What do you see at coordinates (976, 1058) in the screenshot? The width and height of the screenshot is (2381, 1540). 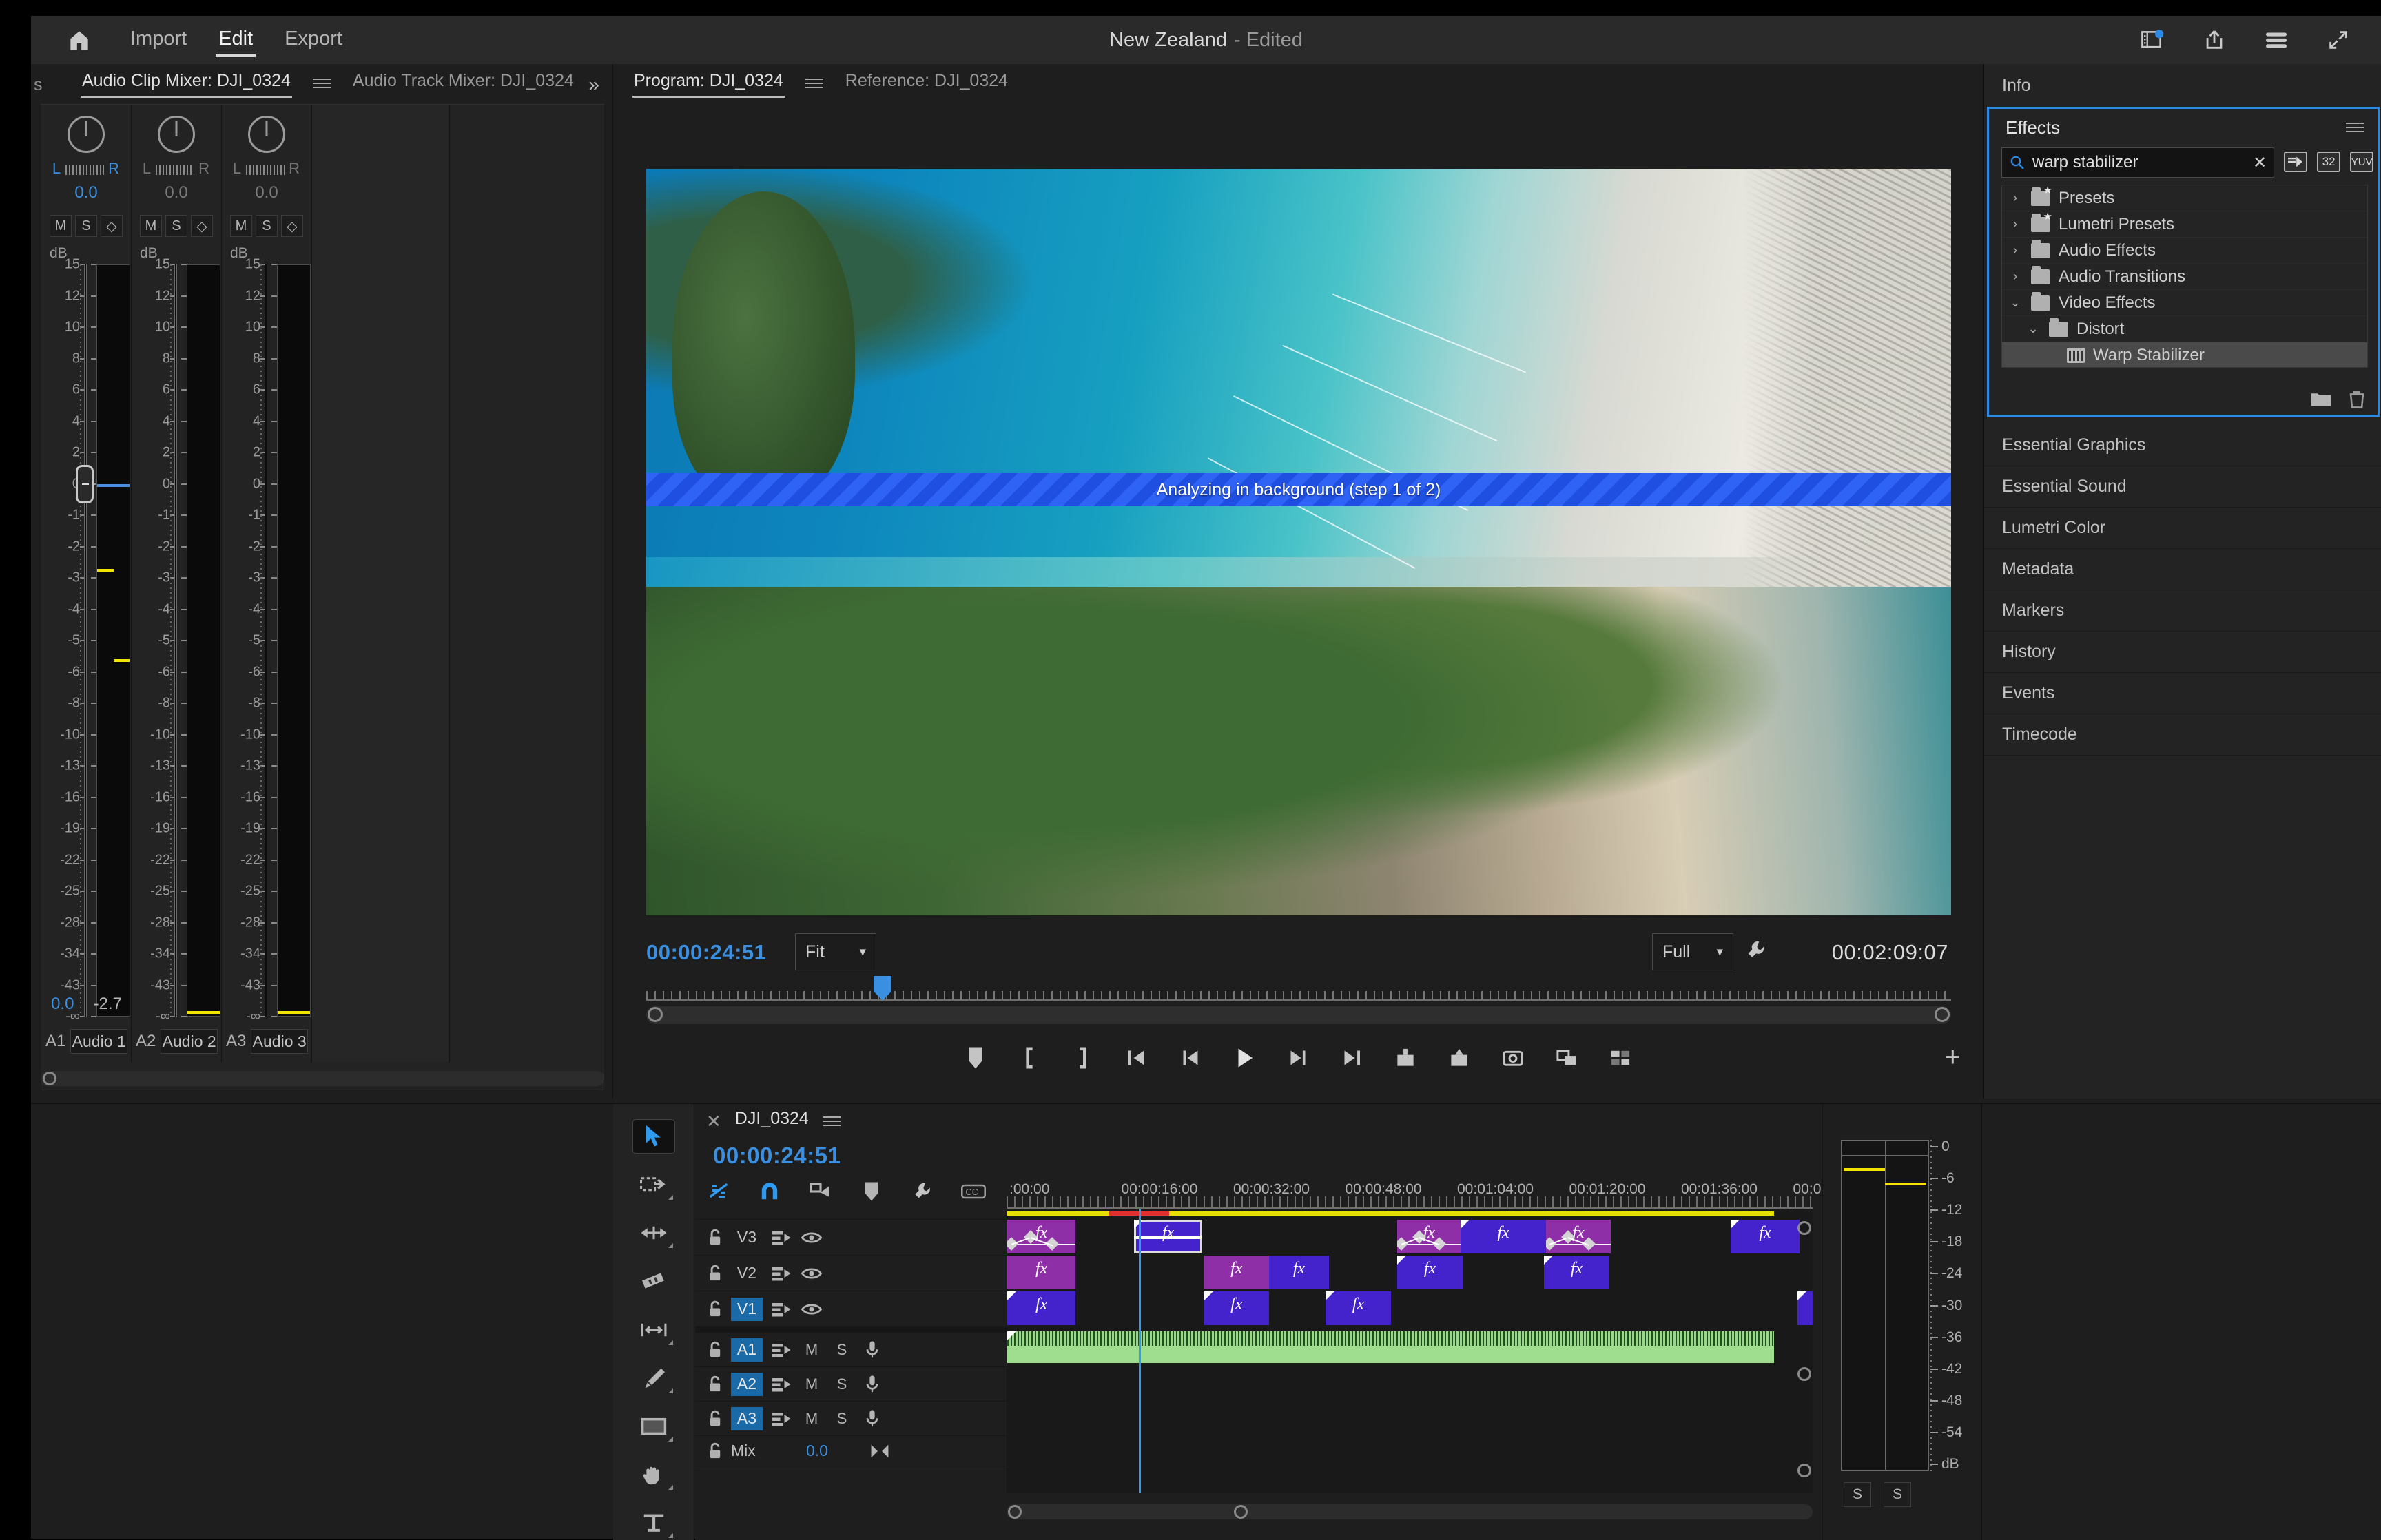 I see `add-marker-icon` at bounding box center [976, 1058].